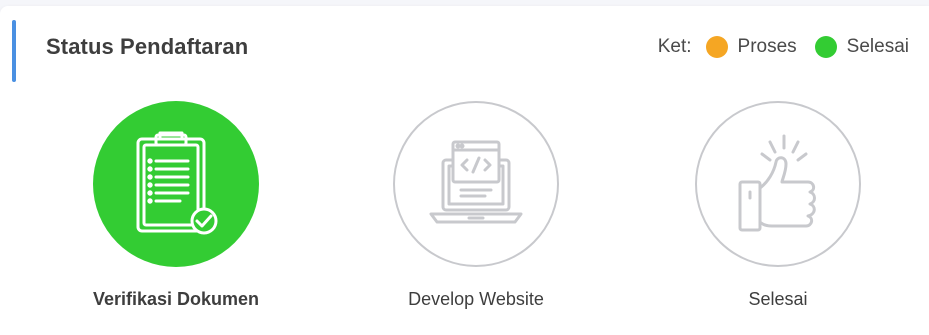 Image resolution: width=929 pixels, height=335 pixels. I want to click on page-title: Status Pendaftaran, so click(147, 46).